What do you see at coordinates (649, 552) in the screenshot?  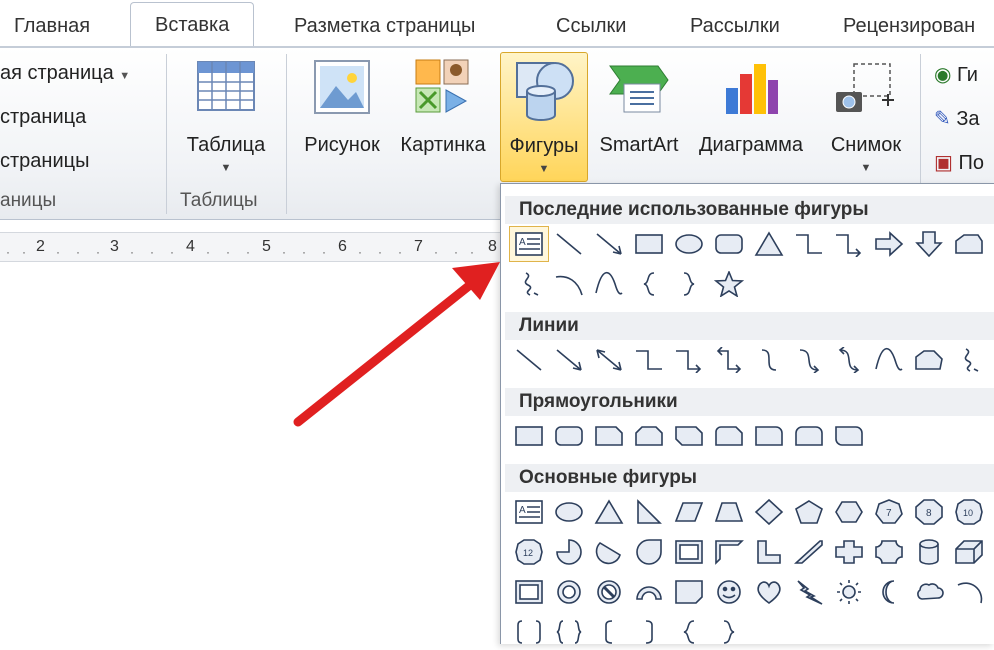 I see `teardrop-shape` at bounding box center [649, 552].